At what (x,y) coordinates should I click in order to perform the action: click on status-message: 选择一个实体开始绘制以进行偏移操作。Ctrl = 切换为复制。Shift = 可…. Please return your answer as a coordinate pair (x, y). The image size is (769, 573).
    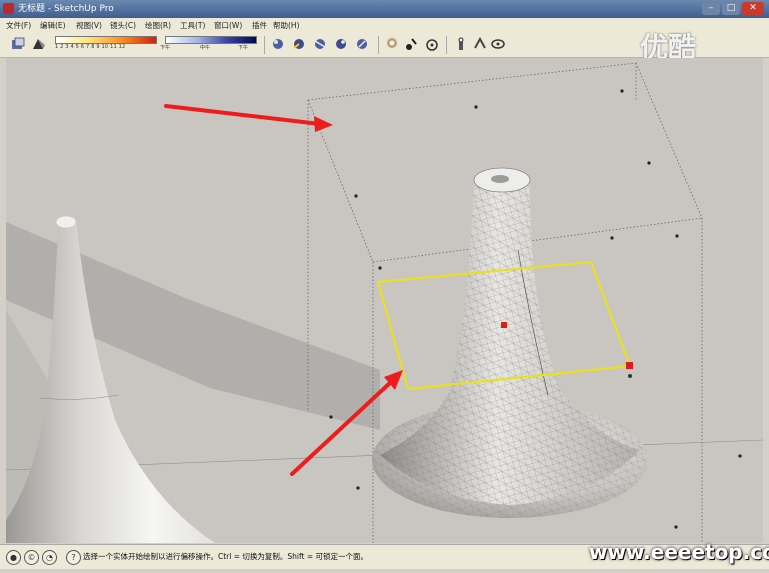
    Looking at the image, I should click on (225, 556).